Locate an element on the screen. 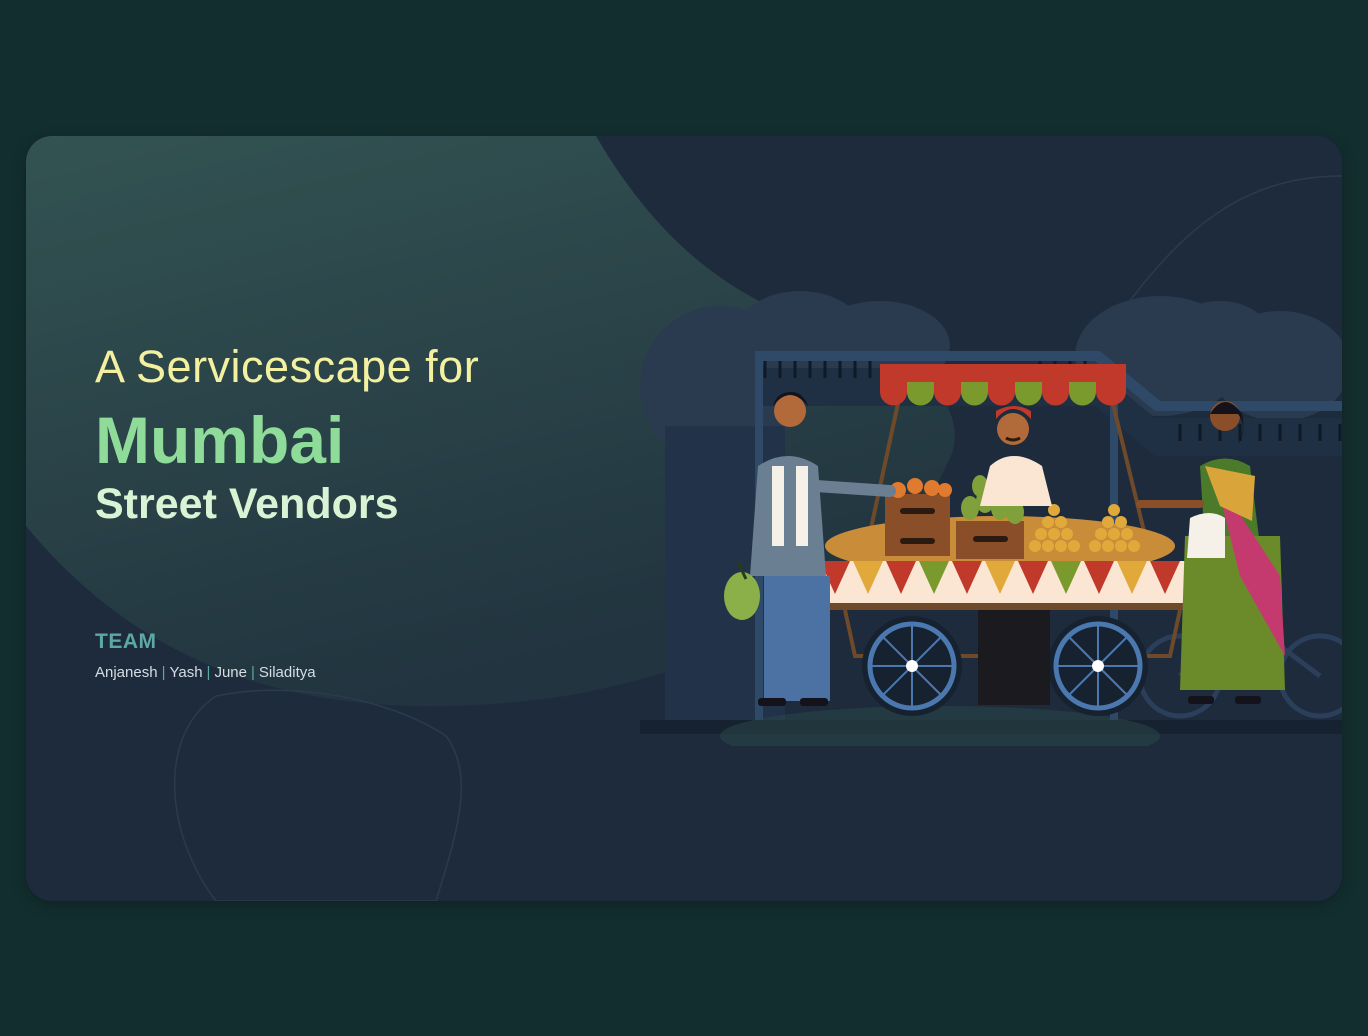  team-member: Anjanesh is located at coordinates (126, 672).